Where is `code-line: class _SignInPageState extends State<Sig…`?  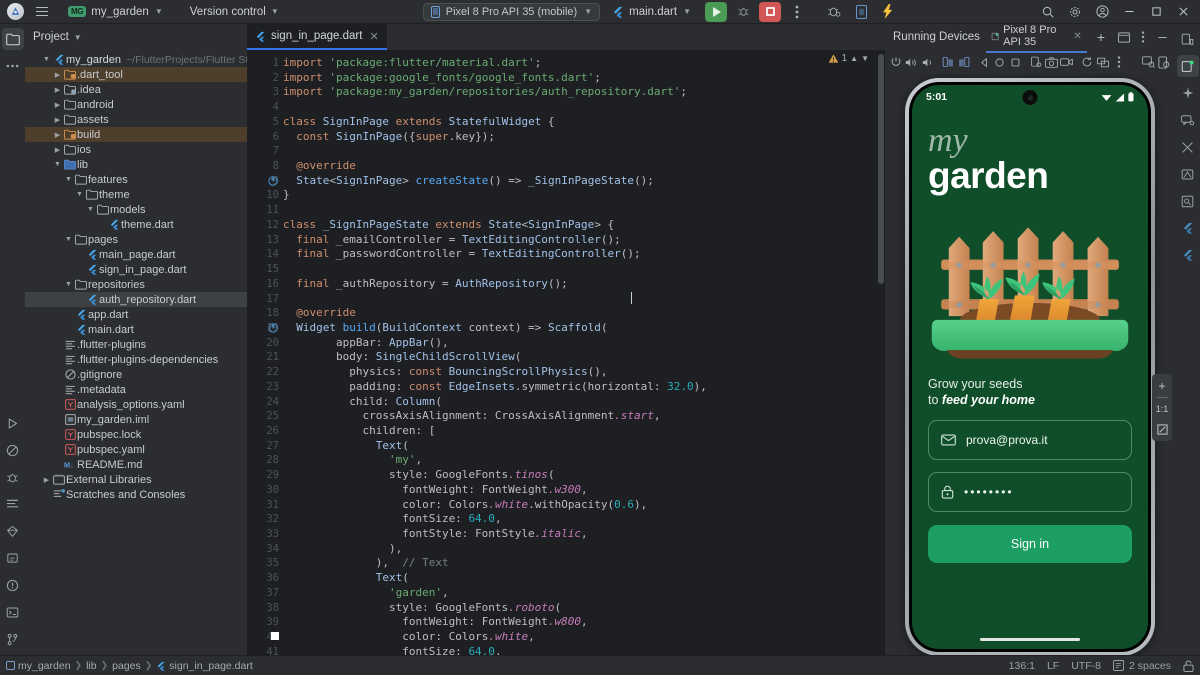
code-line: class _SignInPageState extends State<Sig… is located at coordinates (584, 225).